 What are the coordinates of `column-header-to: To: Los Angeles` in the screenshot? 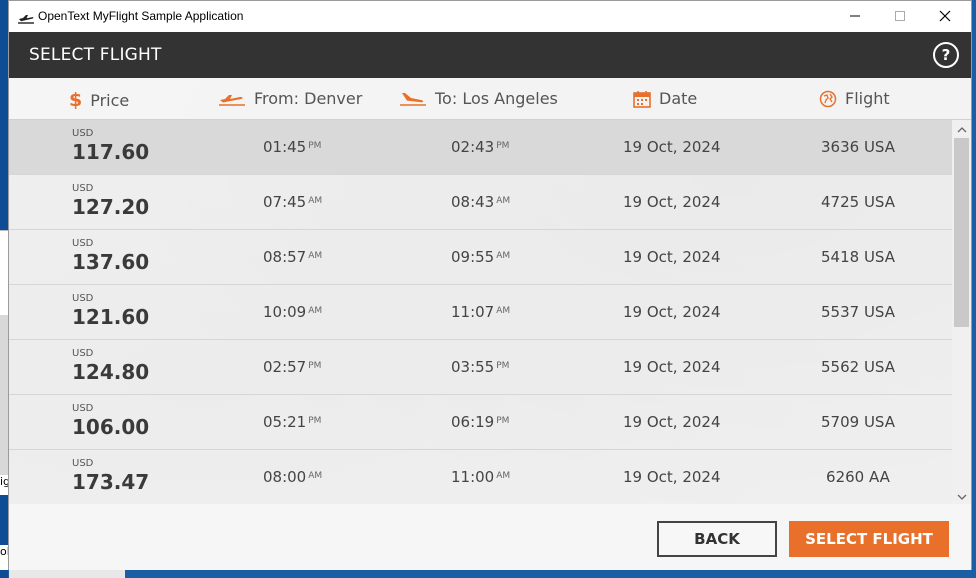 It's located at (478, 98).